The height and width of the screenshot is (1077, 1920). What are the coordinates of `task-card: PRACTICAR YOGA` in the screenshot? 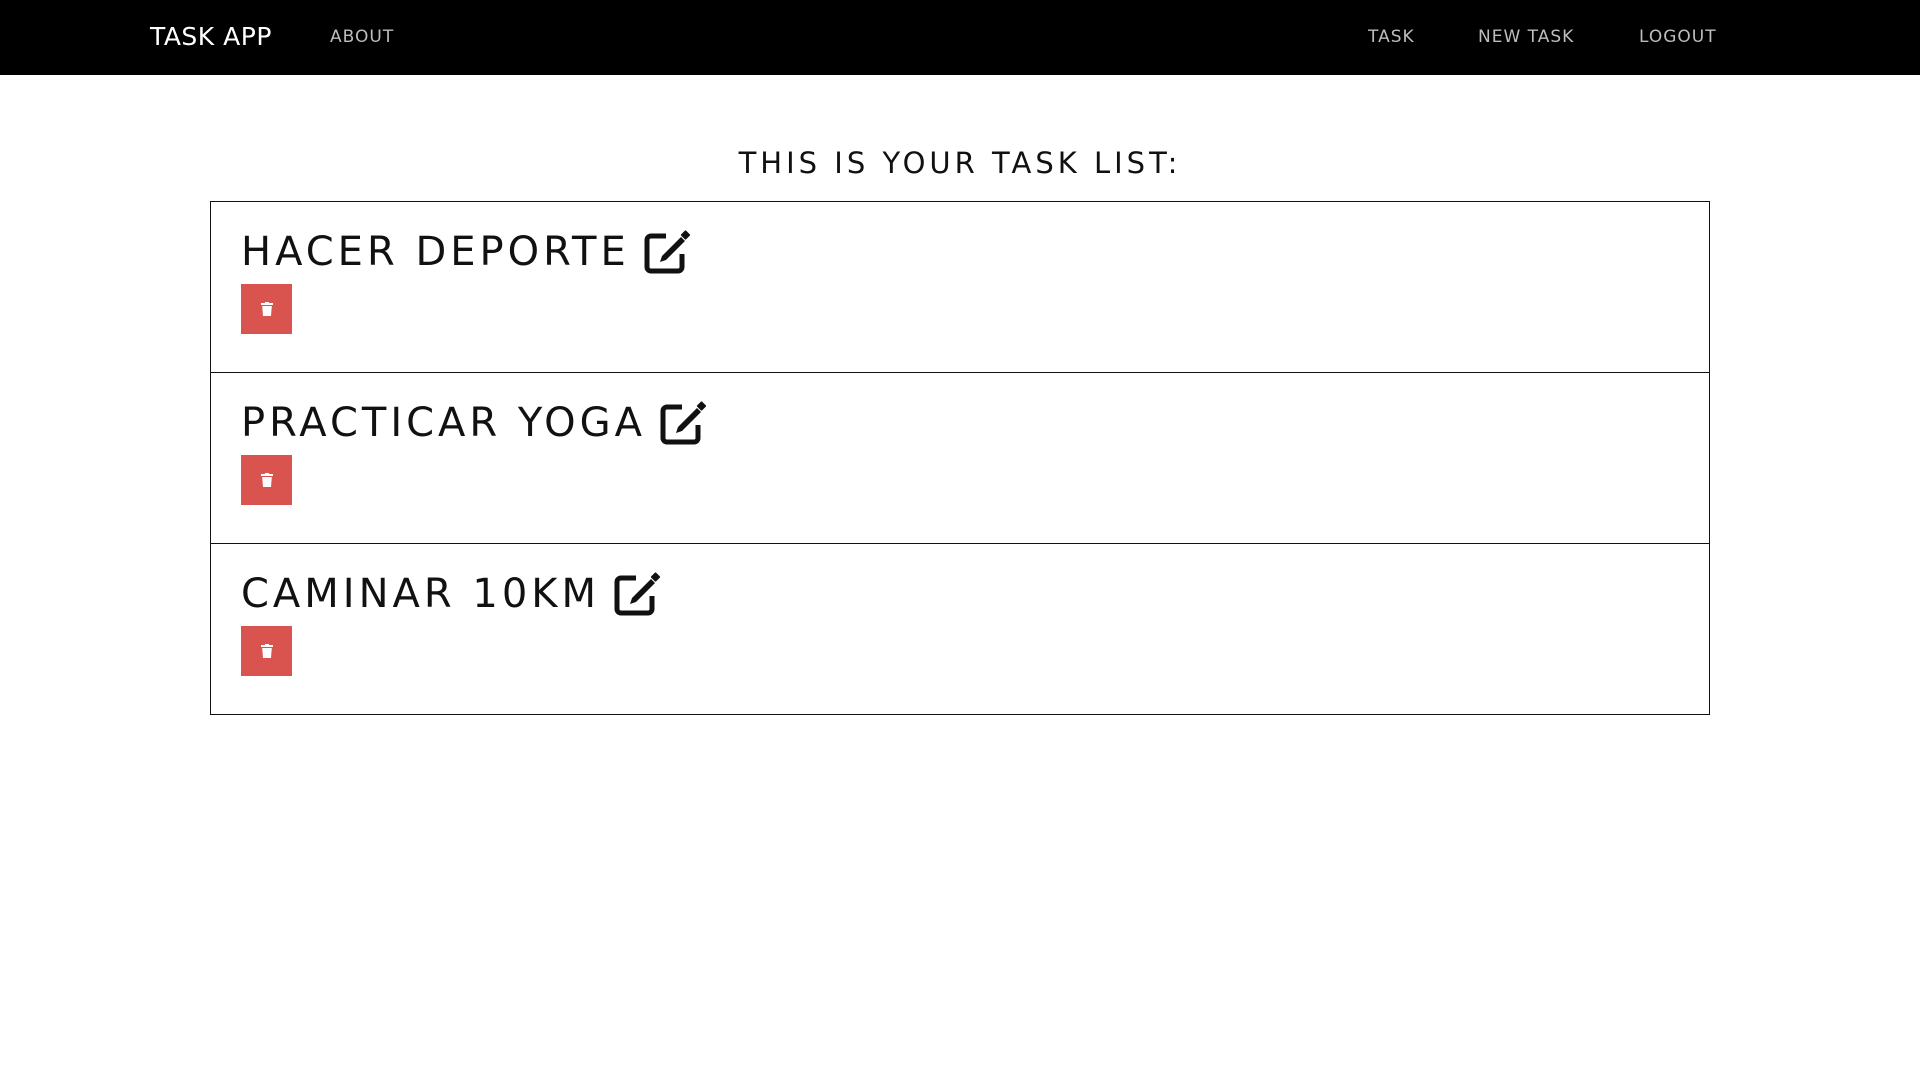 It's located at (960, 458).